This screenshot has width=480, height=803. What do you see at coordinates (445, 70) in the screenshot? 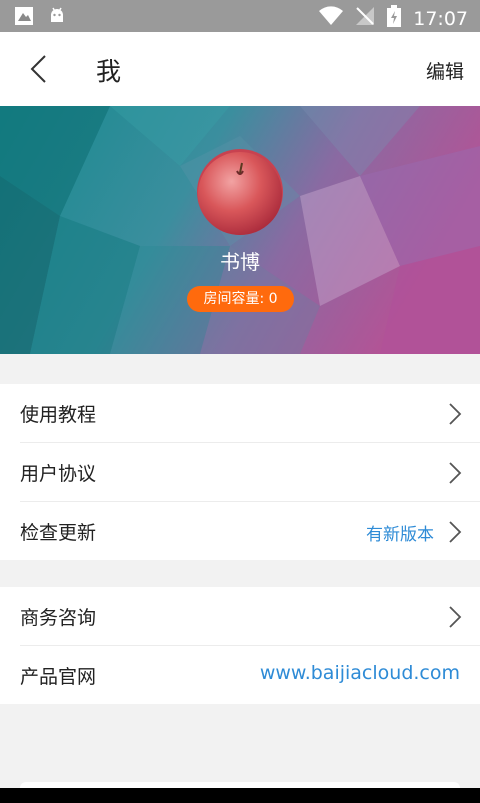
I see `edit-button: 编辑` at bounding box center [445, 70].